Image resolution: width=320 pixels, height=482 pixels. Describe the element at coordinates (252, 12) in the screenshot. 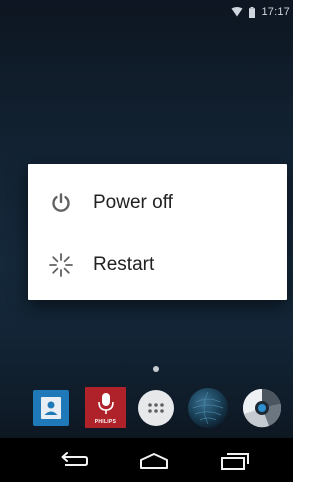

I see `battery-icon` at that location.